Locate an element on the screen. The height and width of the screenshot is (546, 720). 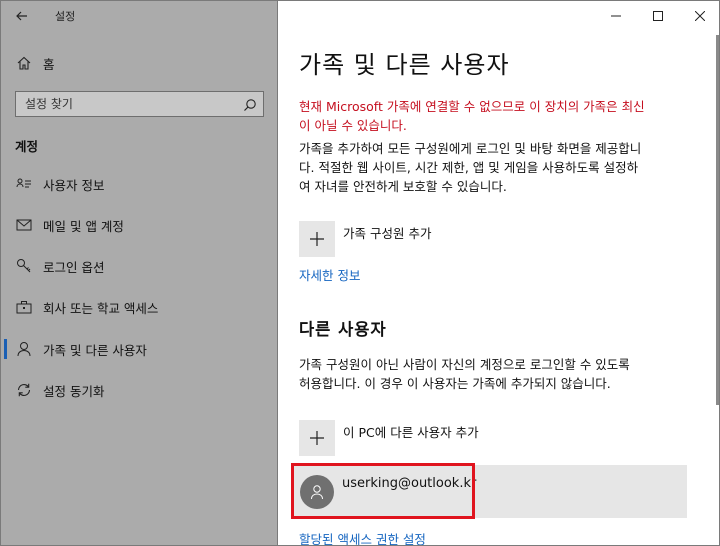
section-label: 계정 is located at coordinates (27, 146).